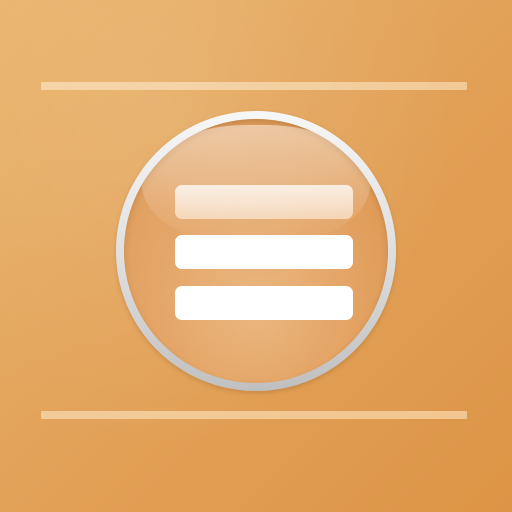 The width and height of the screenshot is (512, 512). I want to click on menu-bar-top, so click(264, 202).